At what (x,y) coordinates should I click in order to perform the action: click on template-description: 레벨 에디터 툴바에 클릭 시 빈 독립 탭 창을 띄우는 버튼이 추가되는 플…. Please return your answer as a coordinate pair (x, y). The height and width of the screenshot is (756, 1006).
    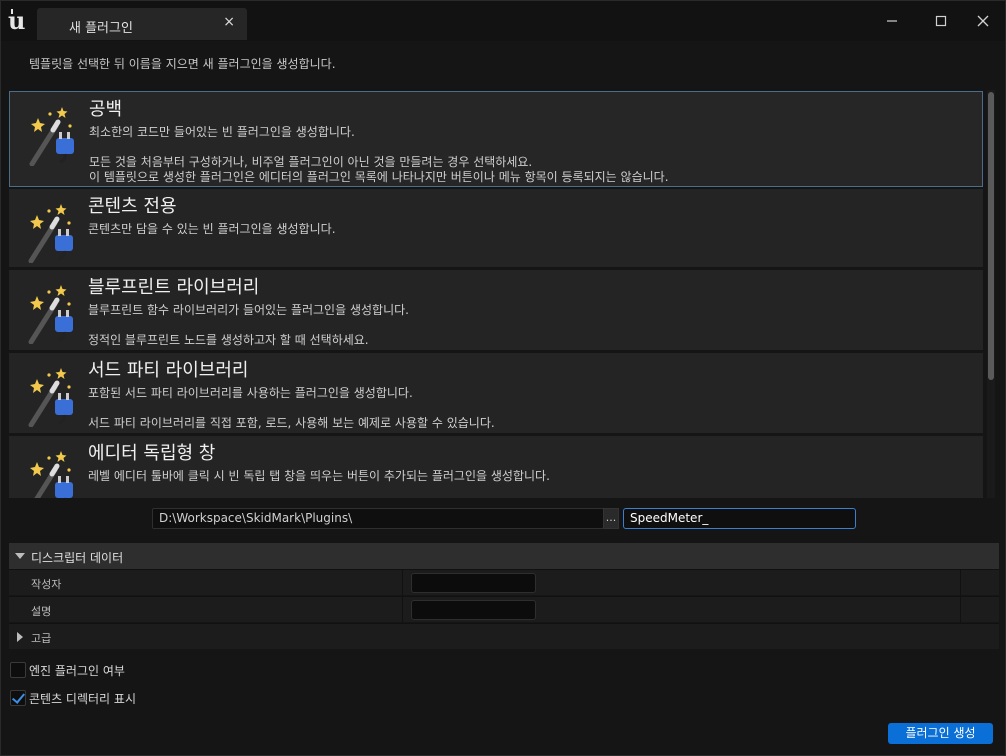
    Looking at the image, I should click on (319, 476).